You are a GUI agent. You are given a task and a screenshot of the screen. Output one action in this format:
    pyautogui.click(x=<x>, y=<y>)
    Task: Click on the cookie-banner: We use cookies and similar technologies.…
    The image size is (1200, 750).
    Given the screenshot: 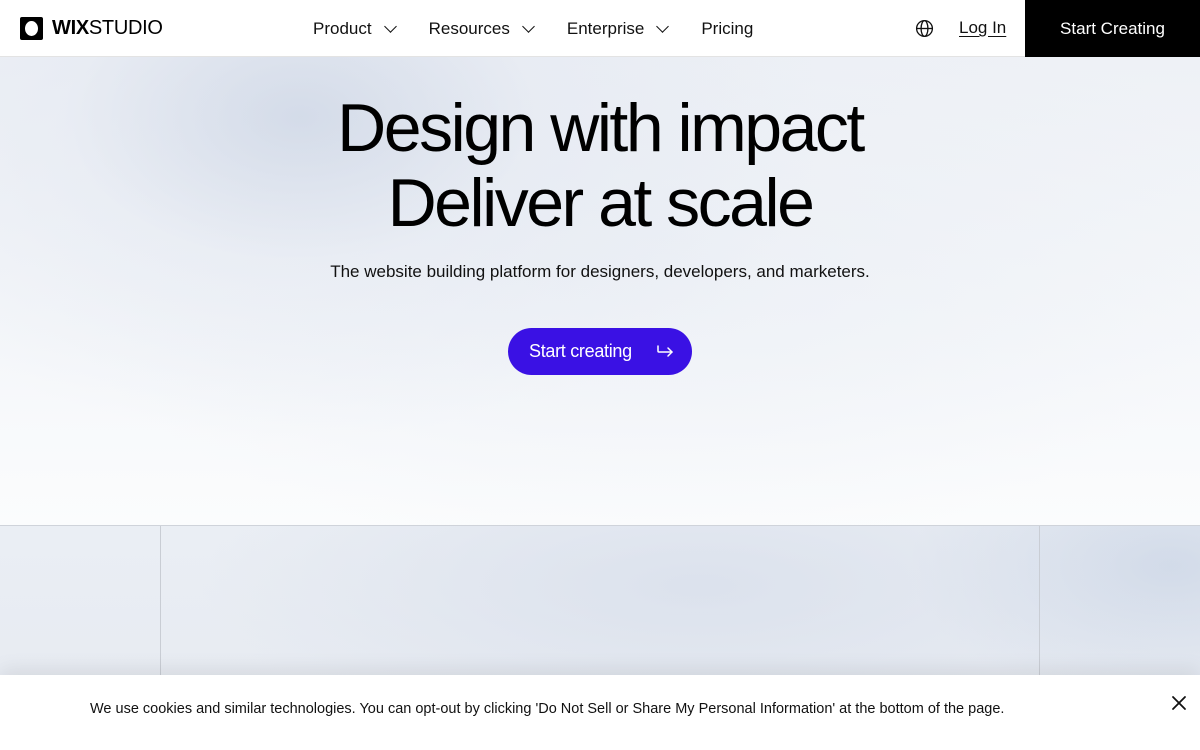 What is the action you would take?
    pyautogui.click(x=600, y=712)
    